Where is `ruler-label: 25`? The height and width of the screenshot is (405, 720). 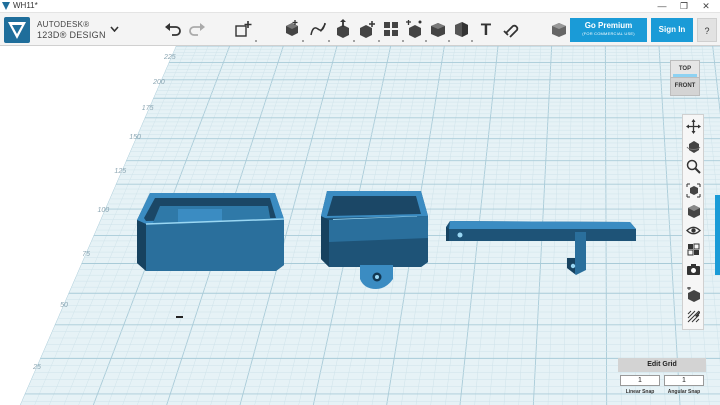 ruler-label: 25 is located at coordinates (36, 367).